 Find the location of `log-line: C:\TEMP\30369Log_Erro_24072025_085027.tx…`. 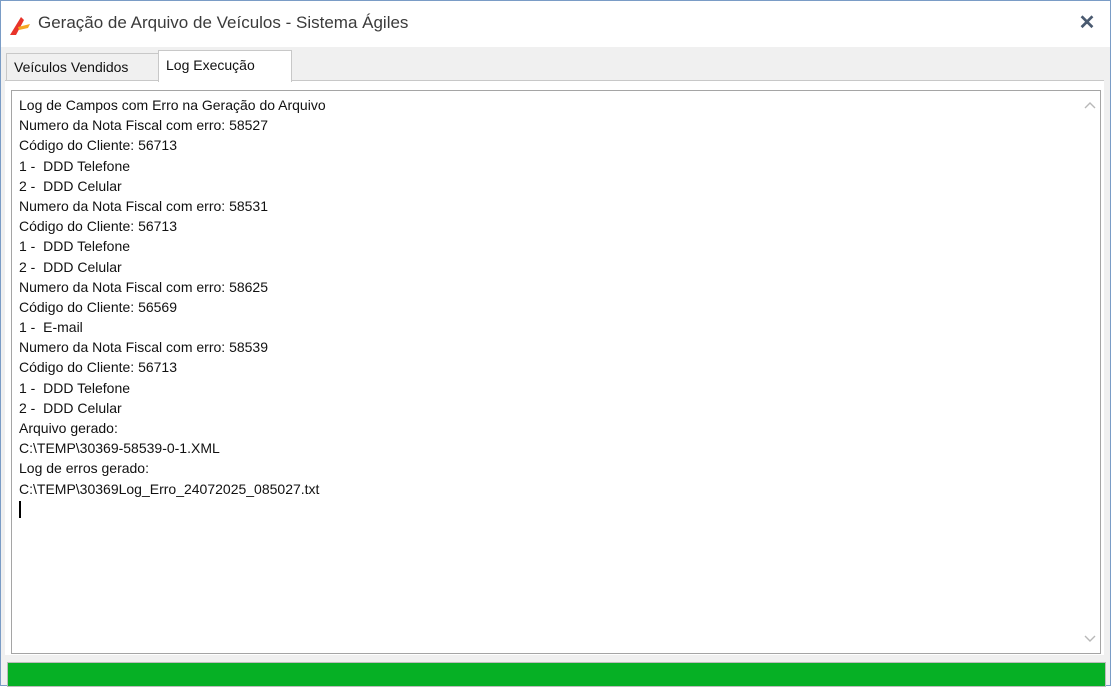

log-line: C:\TEMP\30369Log_Erro_24072025_085027.tx… is located at coordinates (169, 488).